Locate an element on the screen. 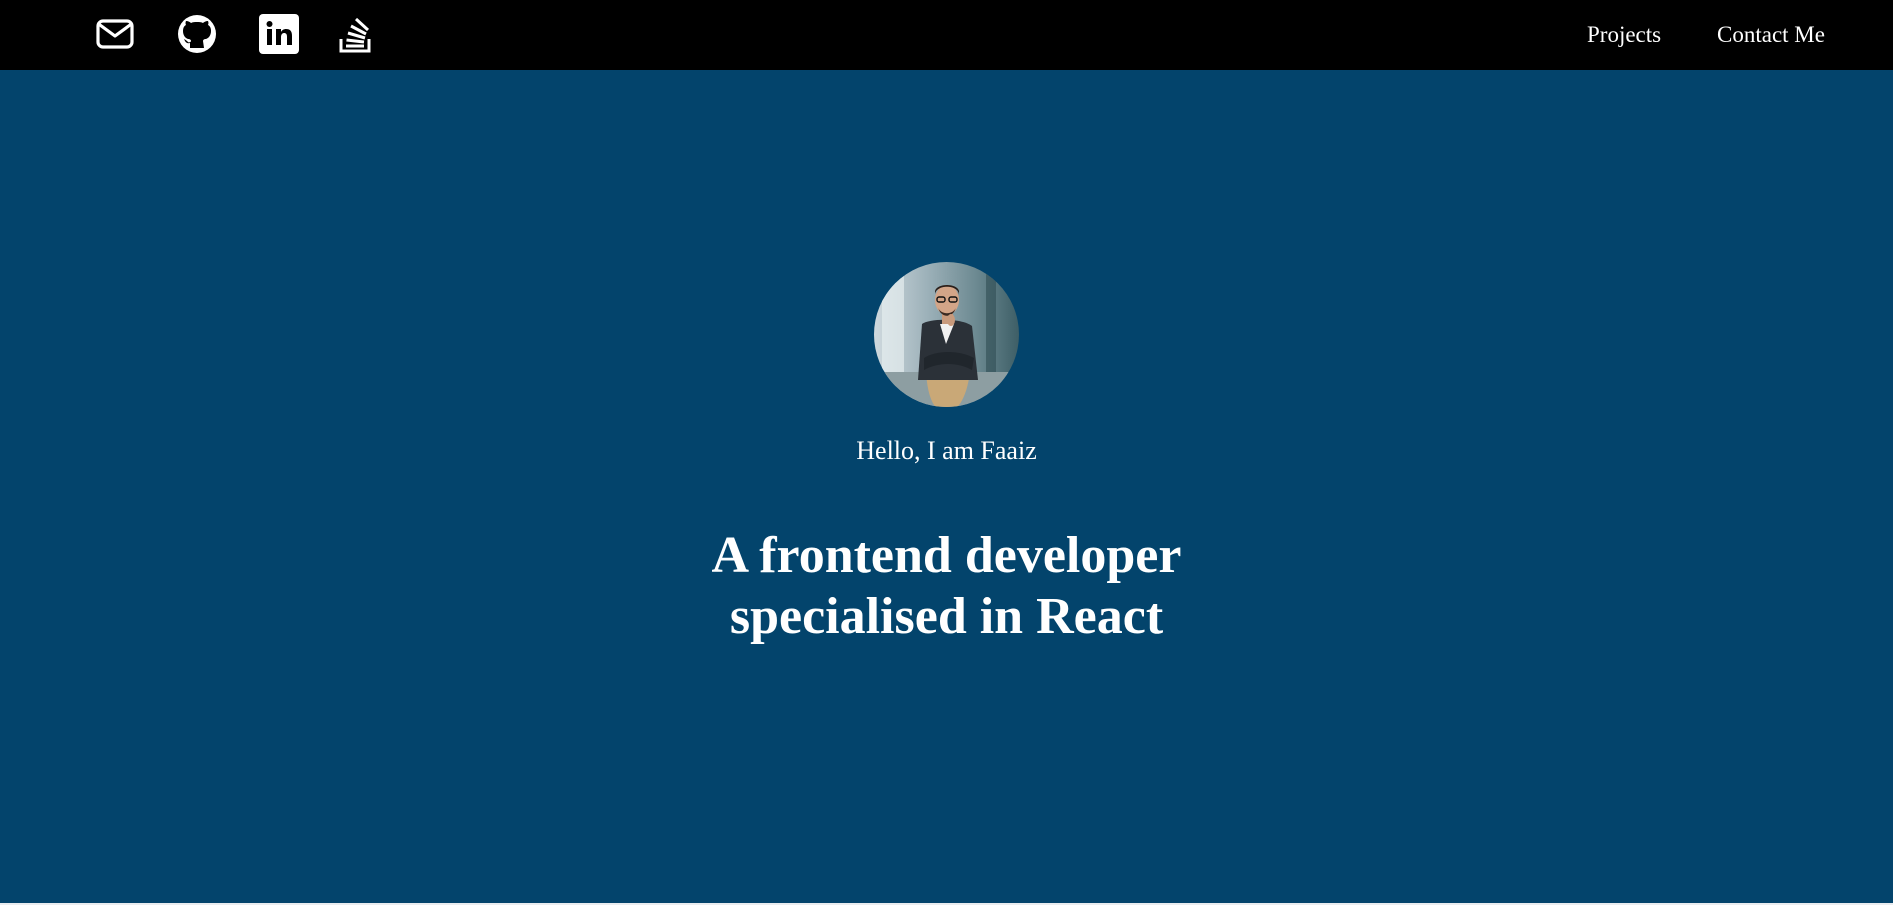  github-icon is located at coordinates (197, 34).